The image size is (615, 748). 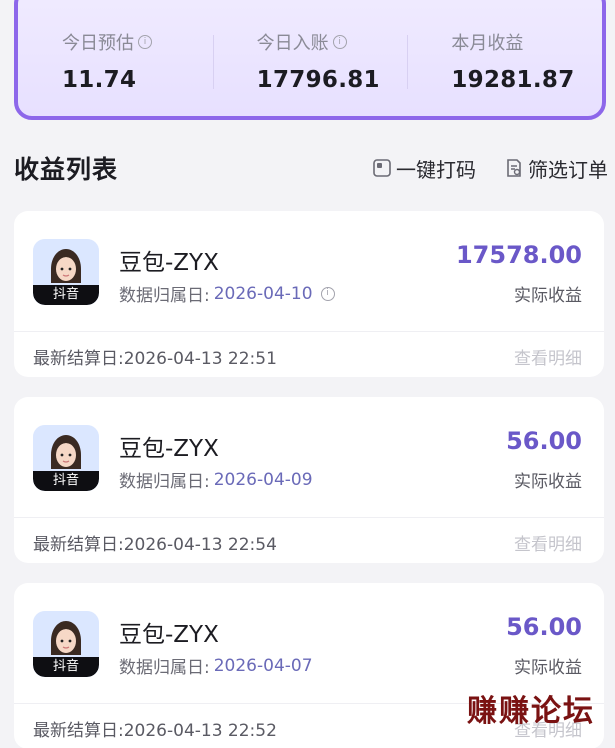 What do you see at coordinates (155, 359) in the screenshot?
I see `settlement-date: 最新结算日:2026-04-13 22:51` at bounding box center [155, 359].